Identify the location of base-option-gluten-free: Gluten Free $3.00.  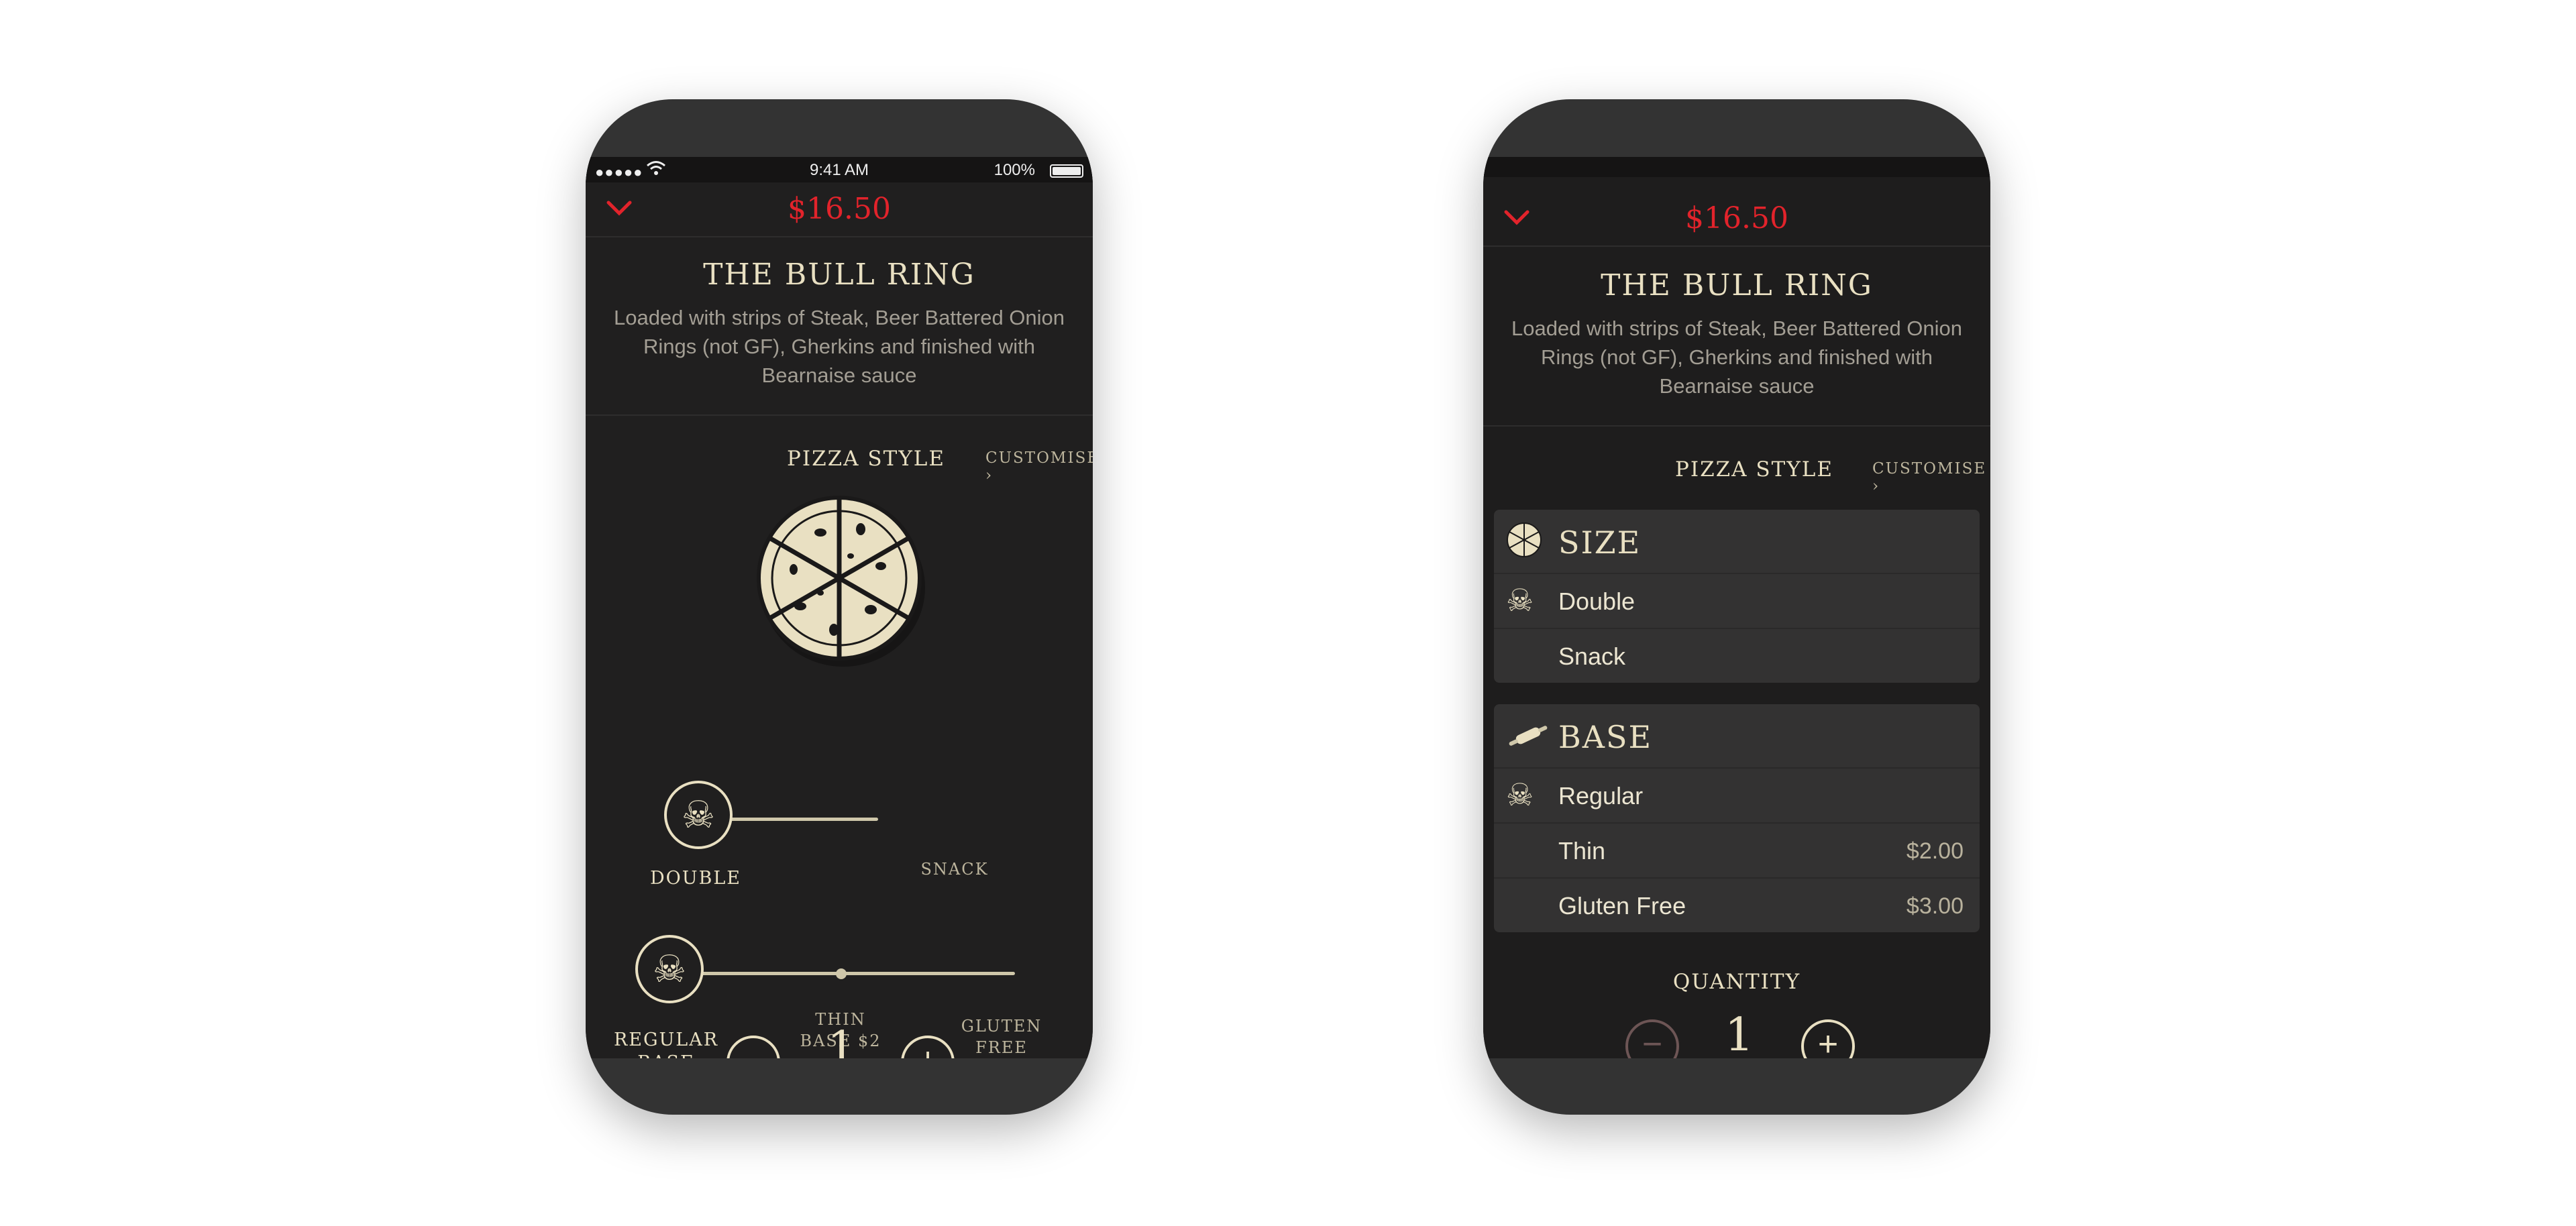
(1737, 904).